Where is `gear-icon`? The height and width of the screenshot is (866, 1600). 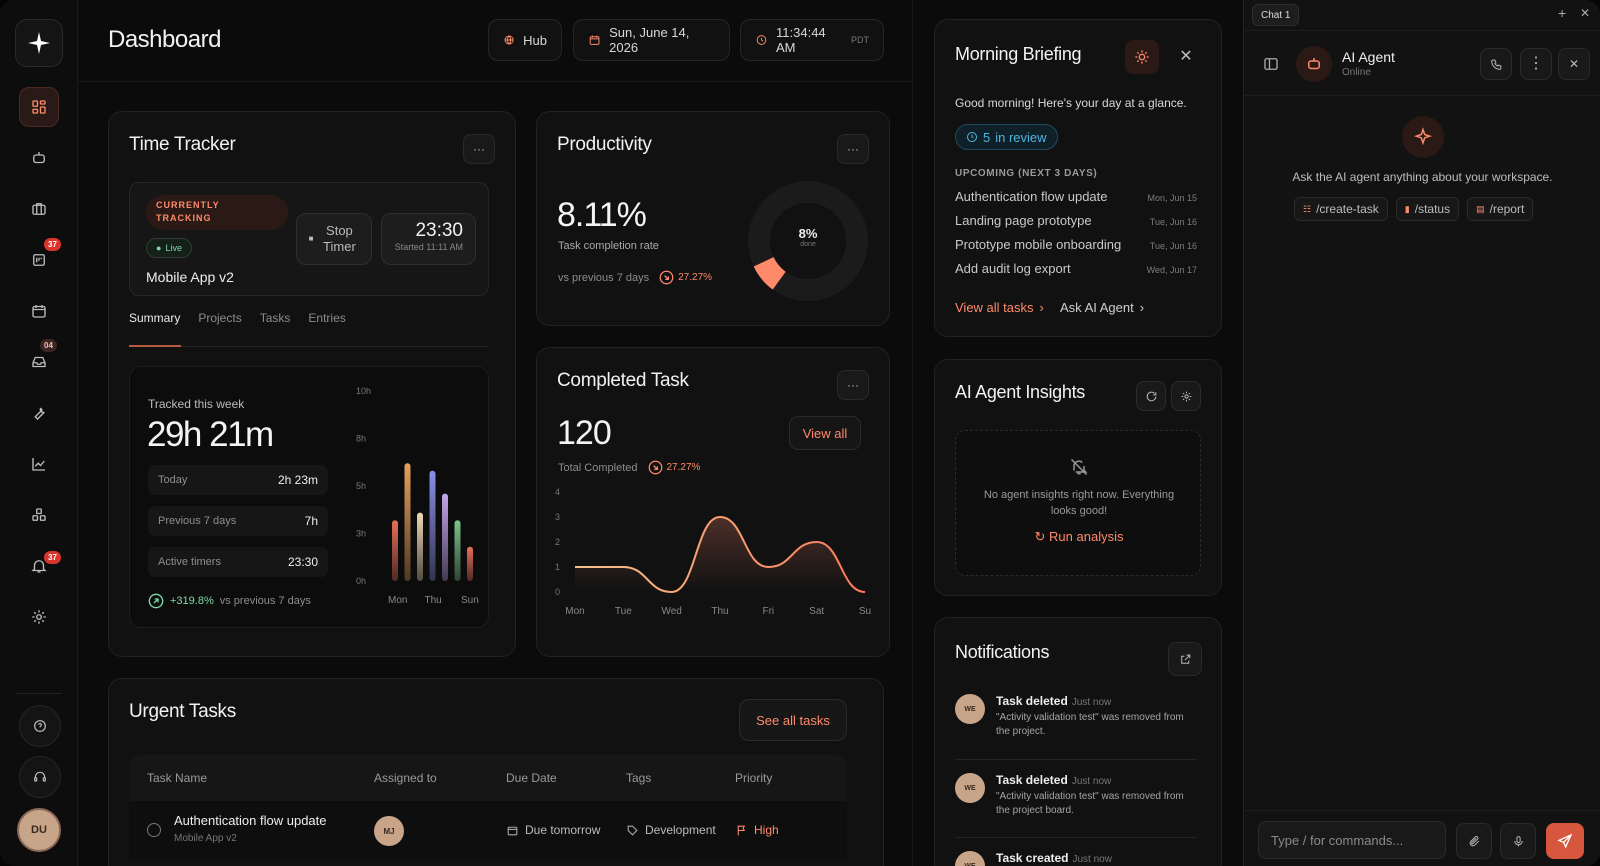
gear-icon is located at coordinates (39, 617).